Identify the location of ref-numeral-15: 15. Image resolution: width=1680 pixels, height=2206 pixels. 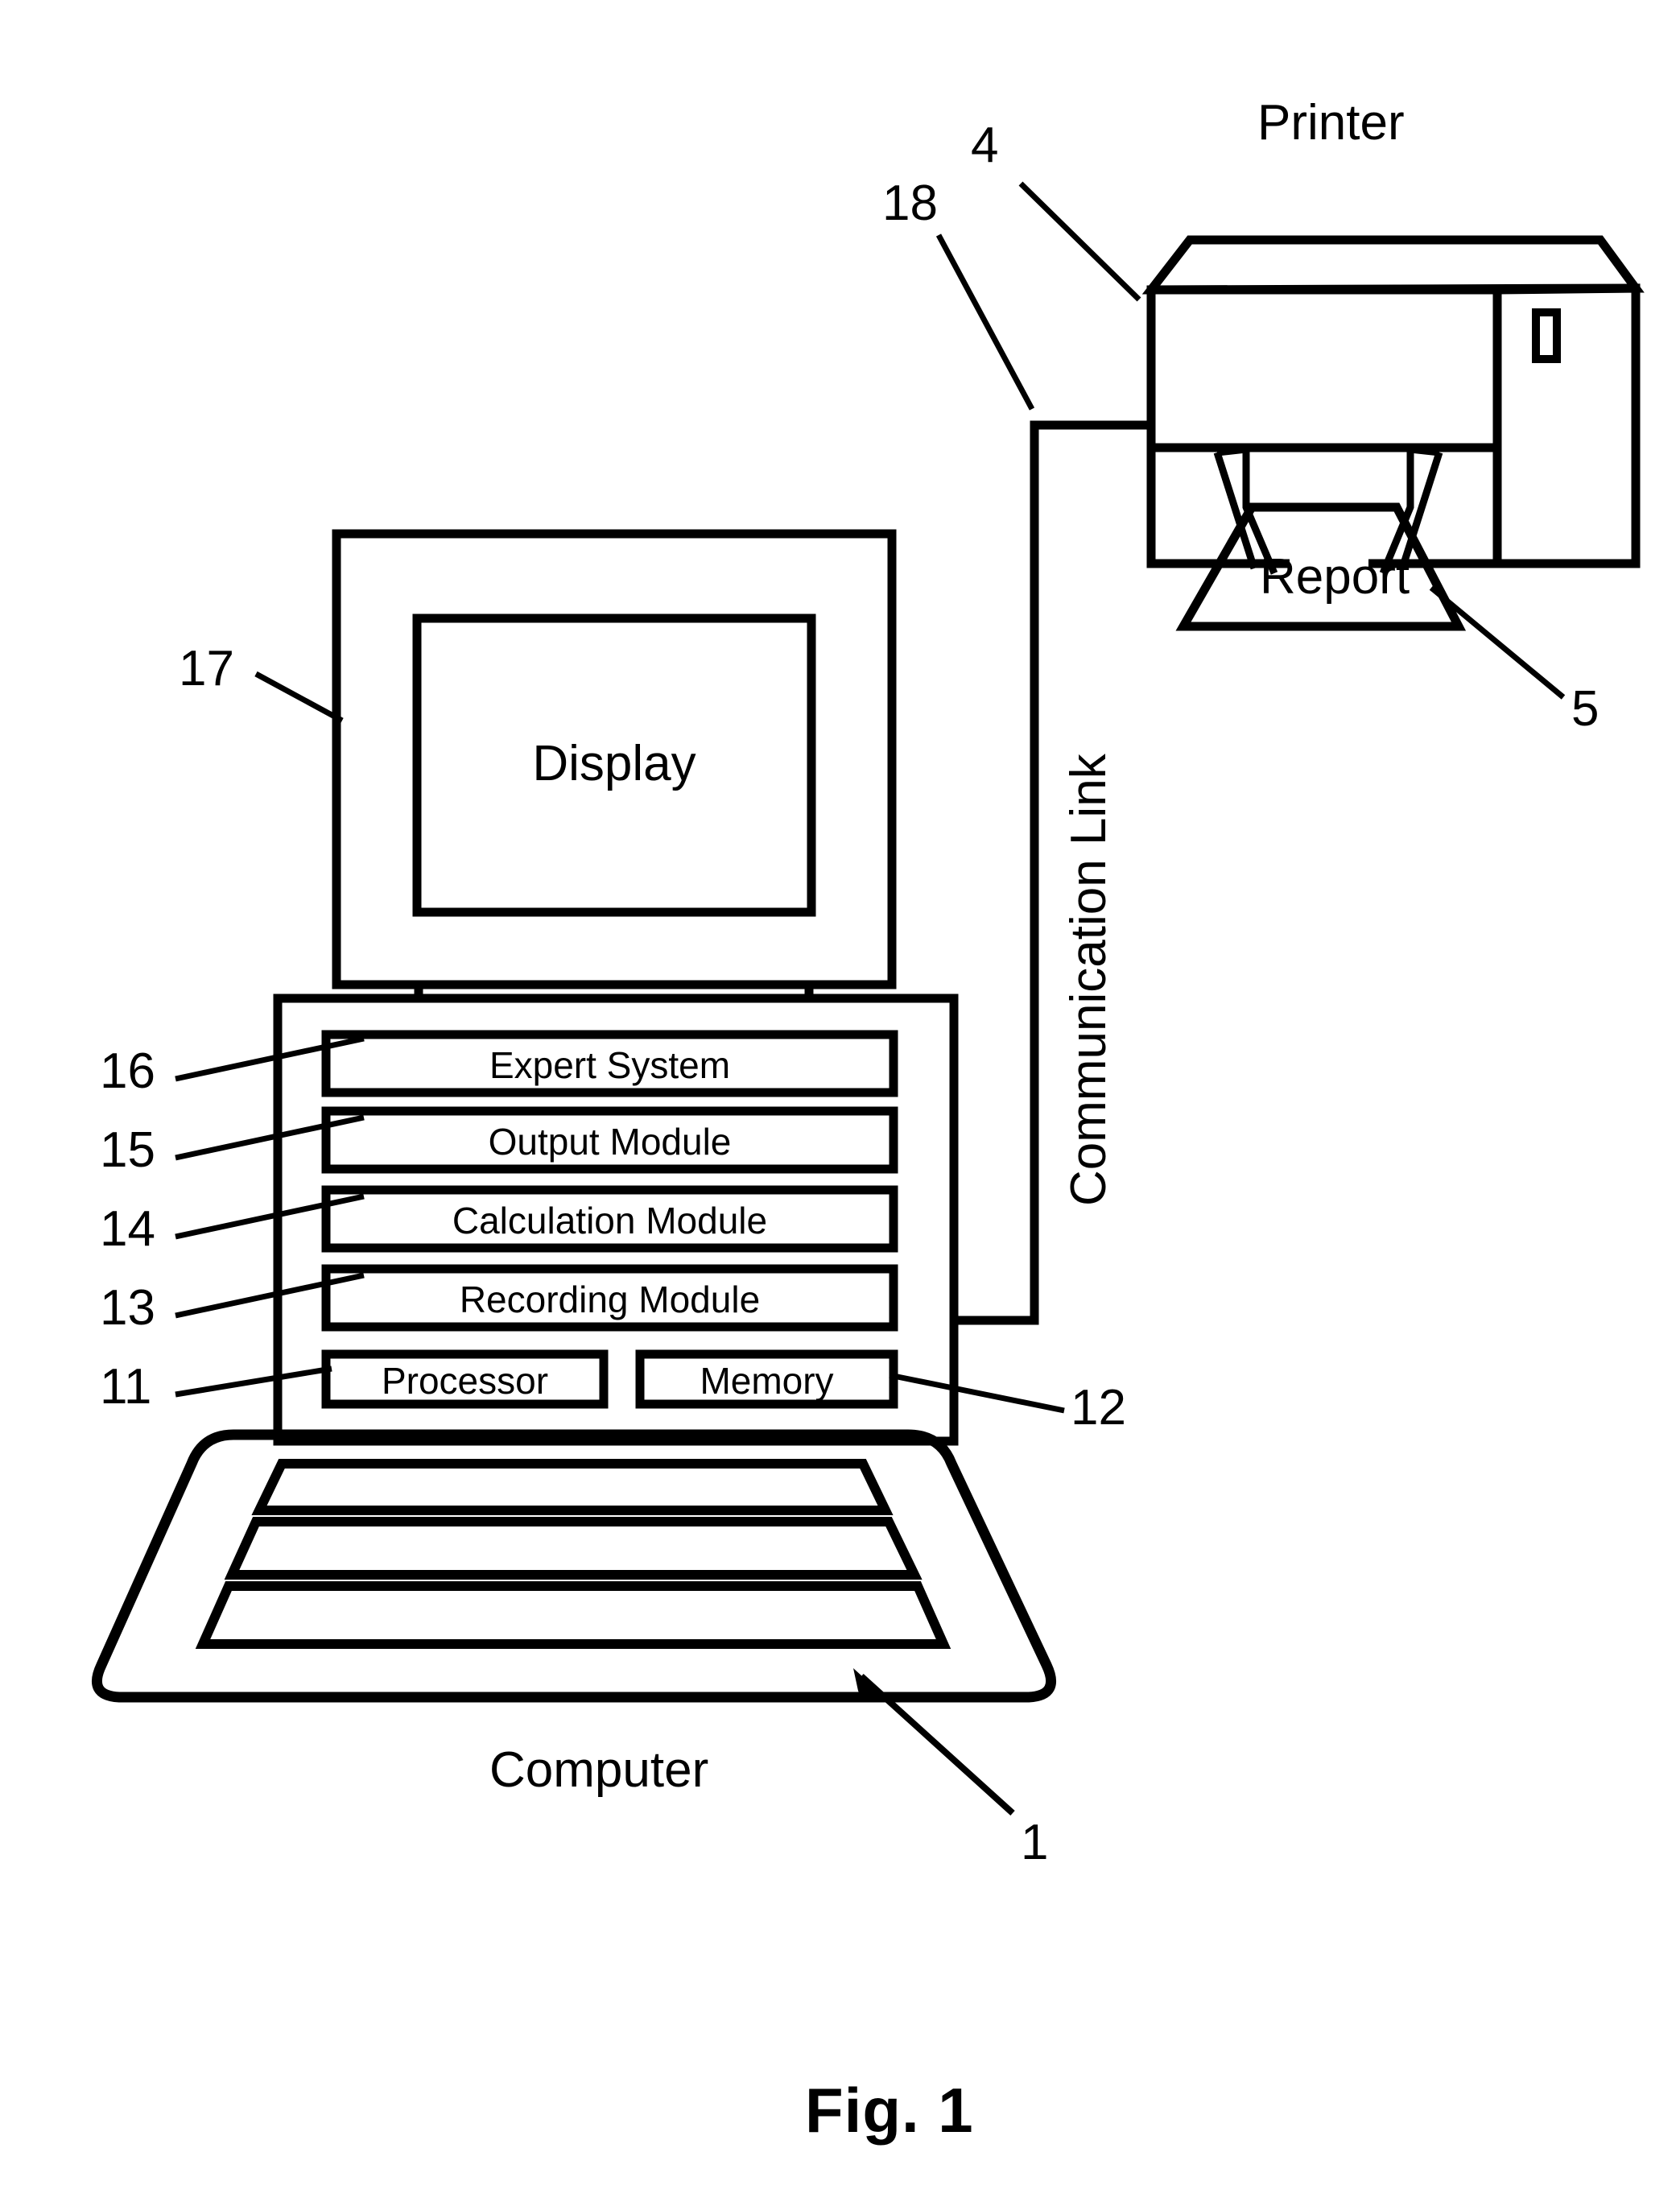
(127, 1150).